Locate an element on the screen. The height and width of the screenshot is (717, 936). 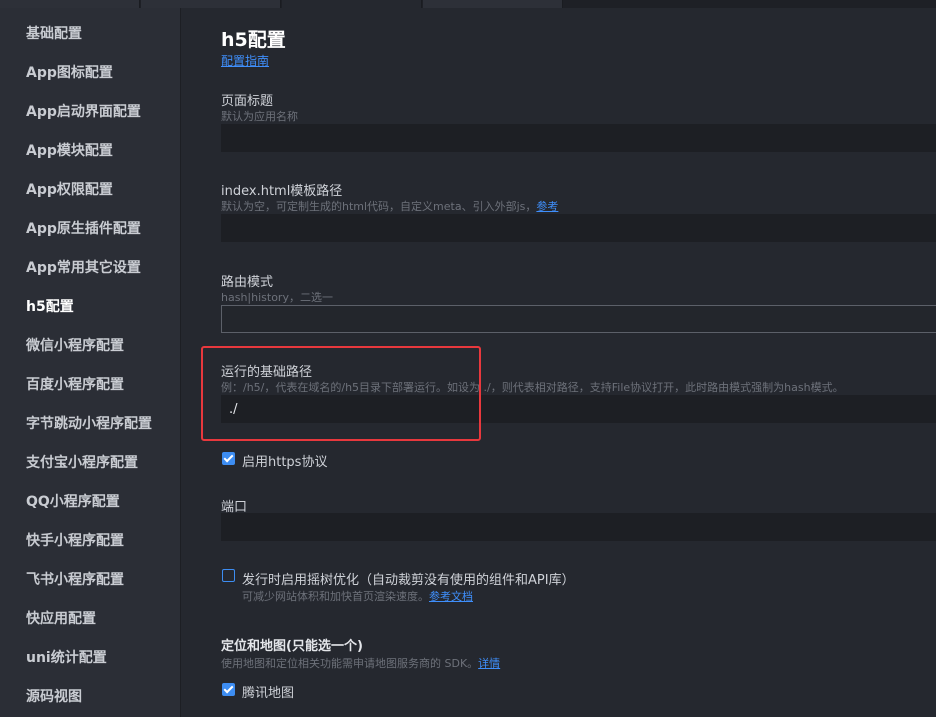
template-path-input is located at coordinates (578, 228).